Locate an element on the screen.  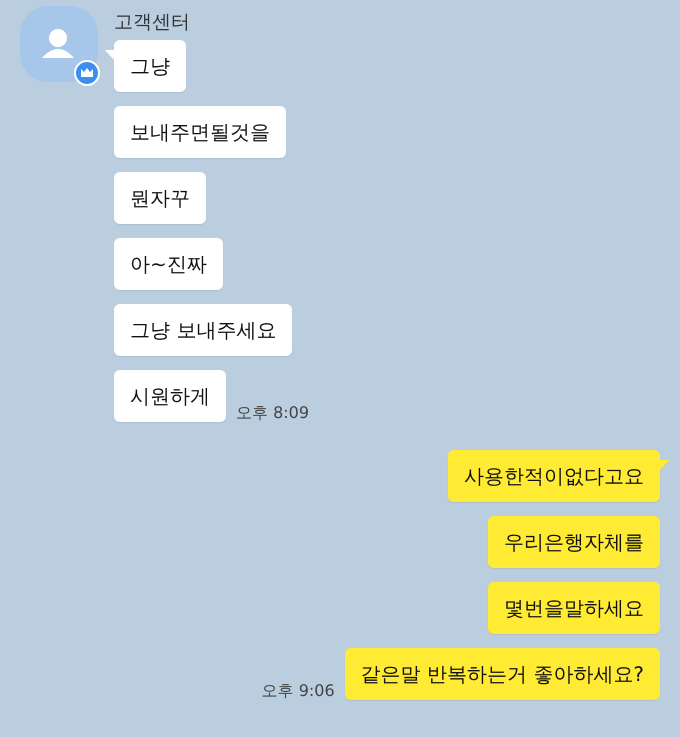
message-bubble: 같은말 반복하는거 좋아하세요? is located at coordinates (502, 674).